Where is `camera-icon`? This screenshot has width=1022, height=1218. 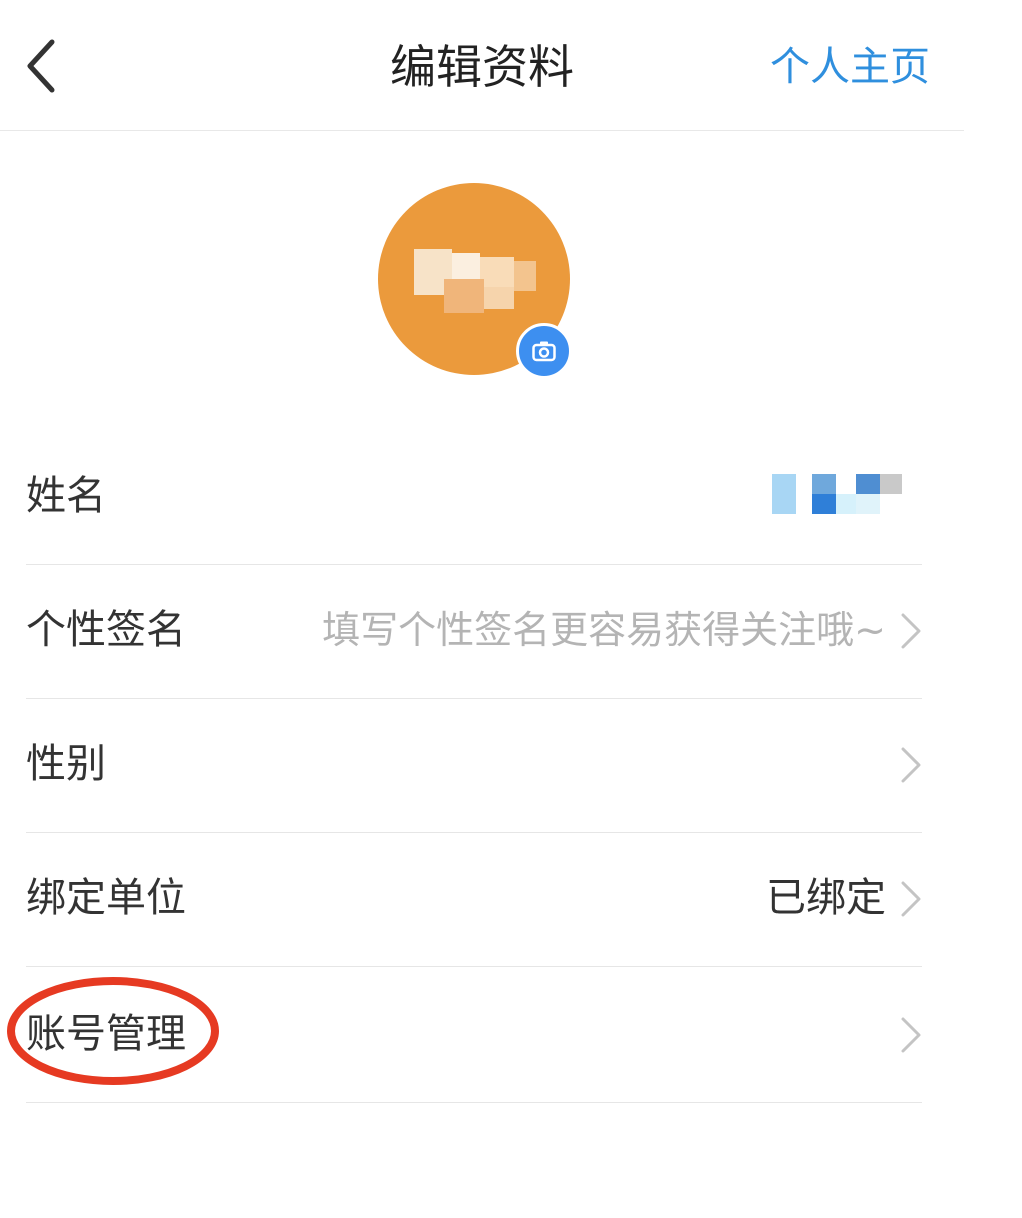 camera-icon is located at coordinates (544, 351).